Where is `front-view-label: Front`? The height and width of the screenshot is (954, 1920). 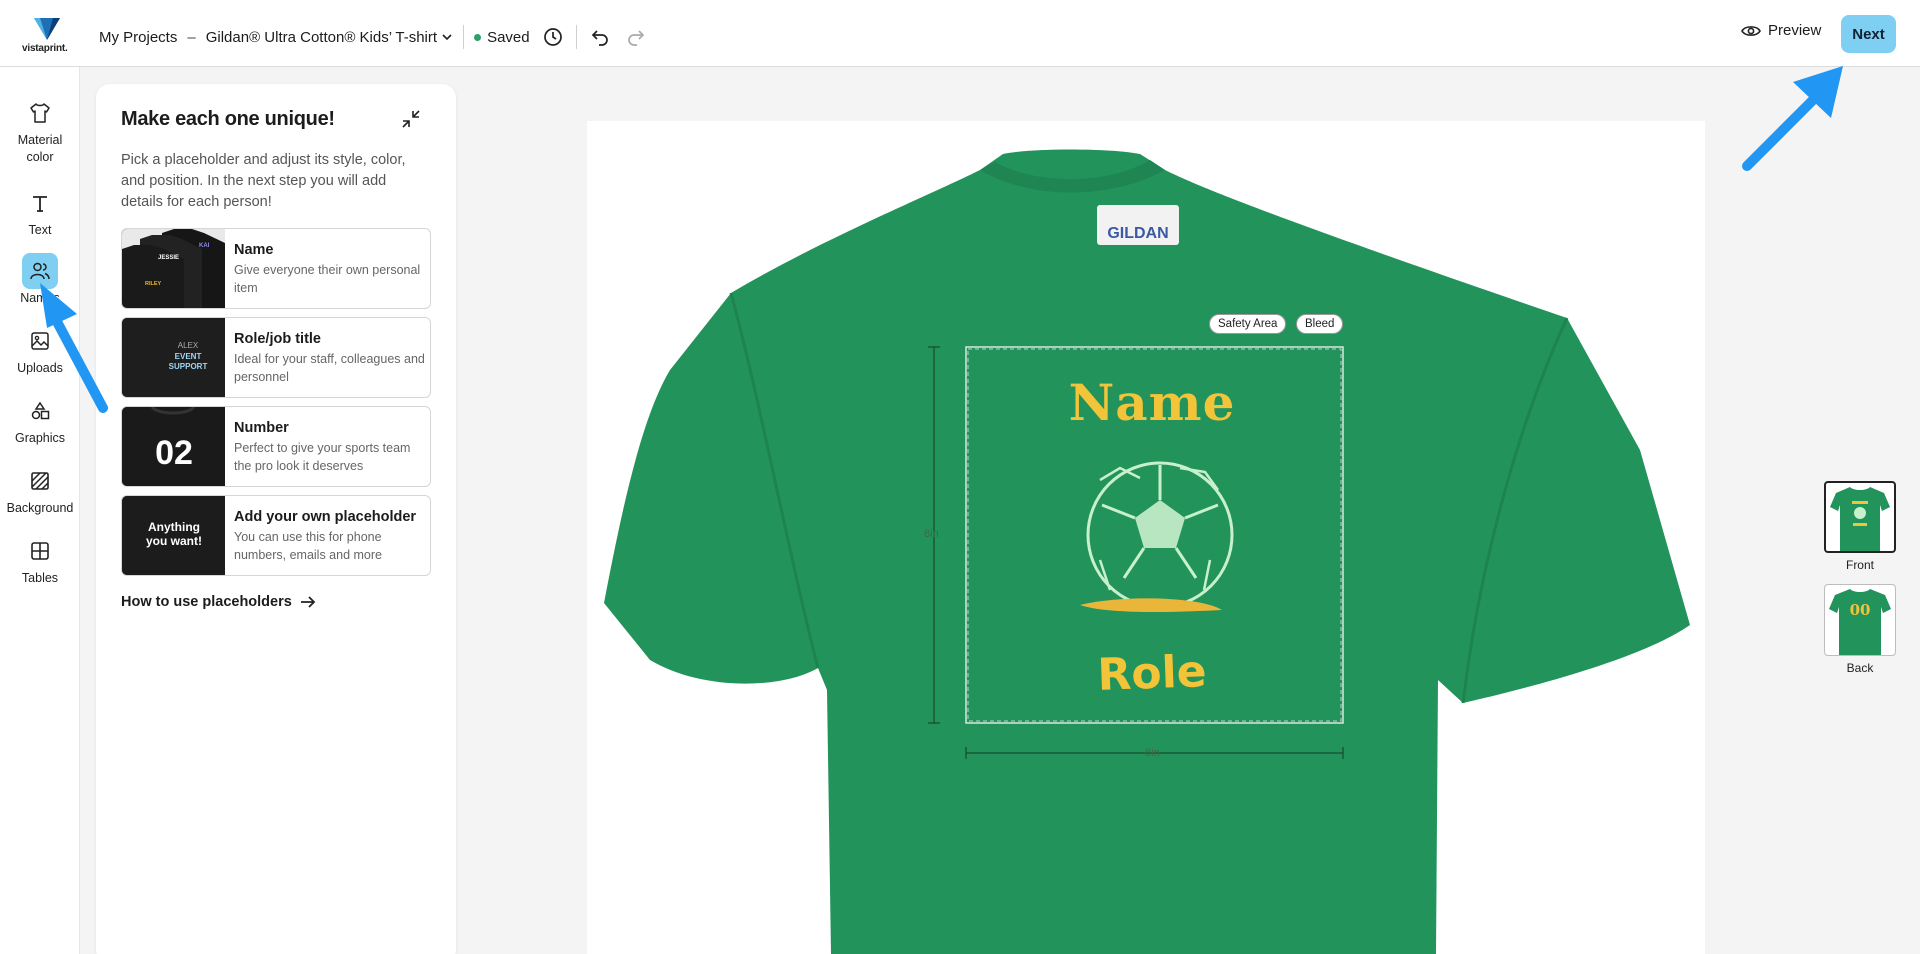 front-view-label: Front is located at coordinates (1859, 565).